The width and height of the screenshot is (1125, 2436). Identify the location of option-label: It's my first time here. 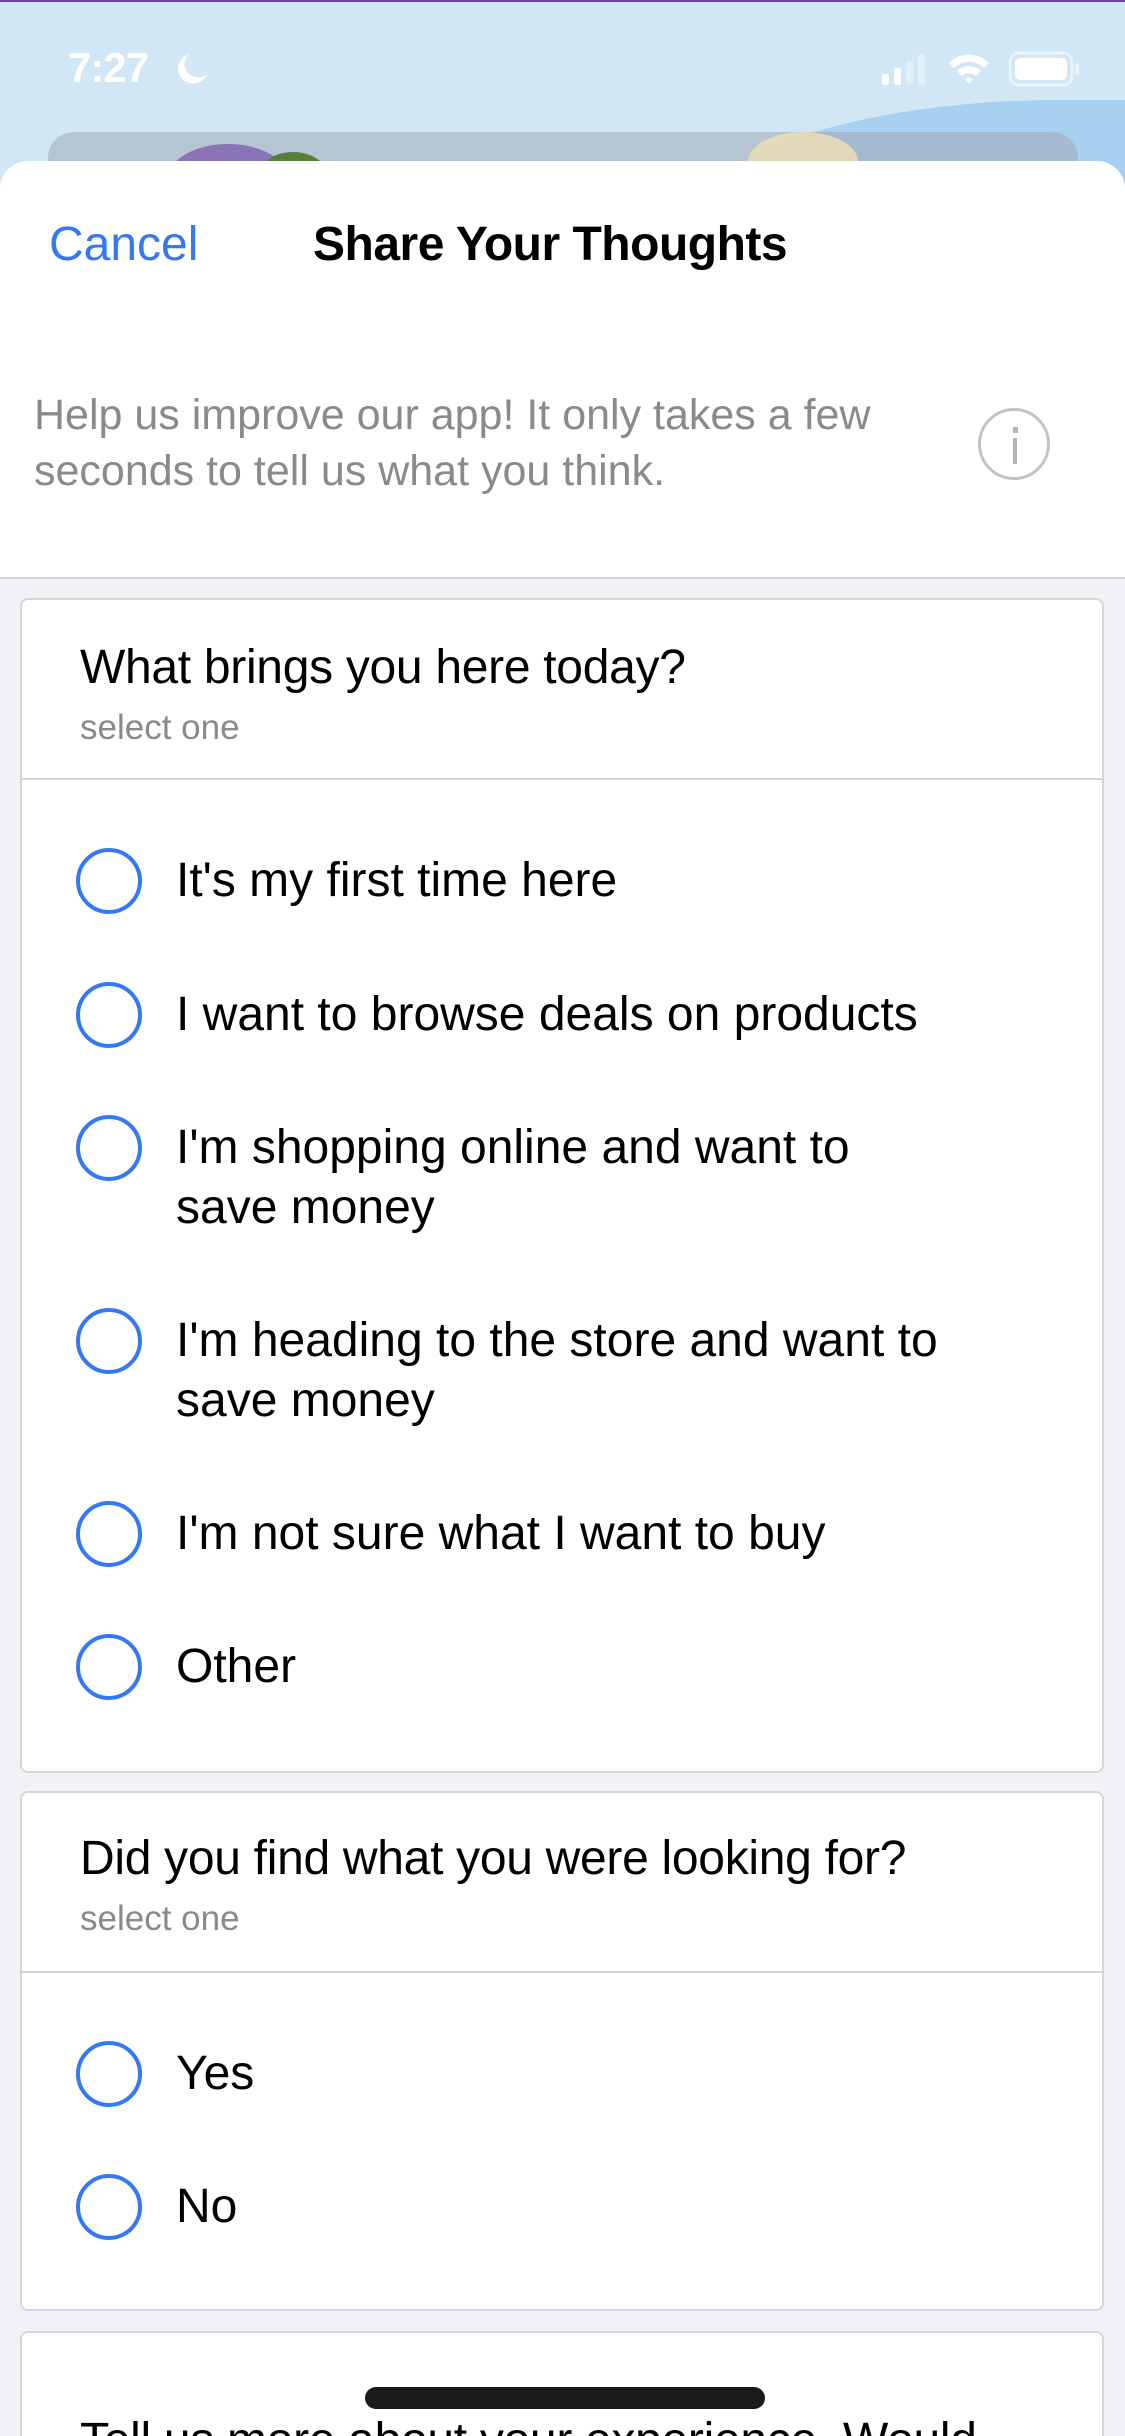
(397, 880).